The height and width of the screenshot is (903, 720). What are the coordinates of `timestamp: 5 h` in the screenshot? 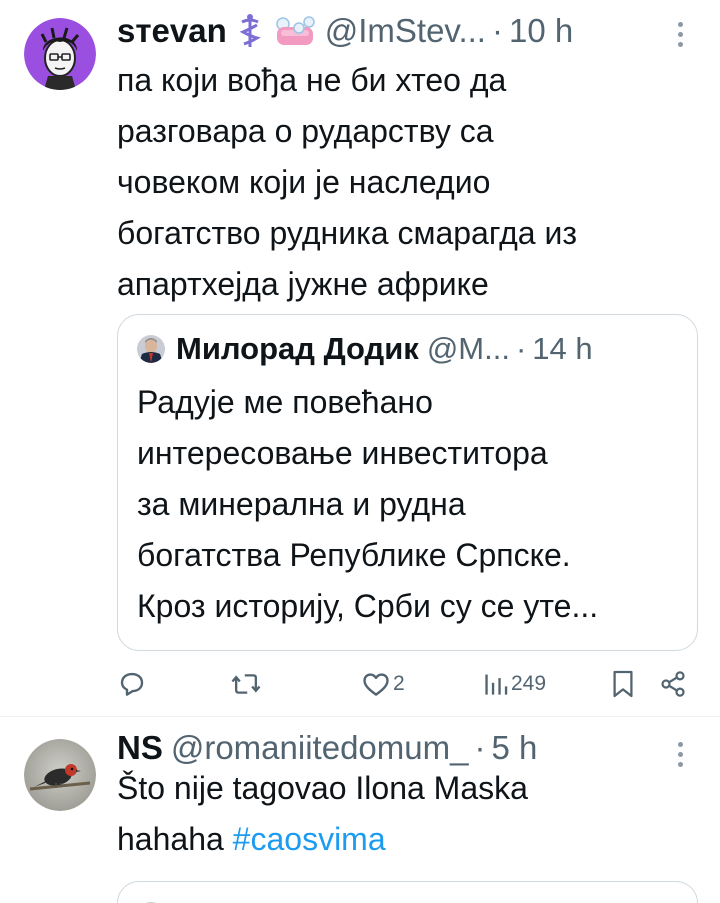 It's located at (514, 748).